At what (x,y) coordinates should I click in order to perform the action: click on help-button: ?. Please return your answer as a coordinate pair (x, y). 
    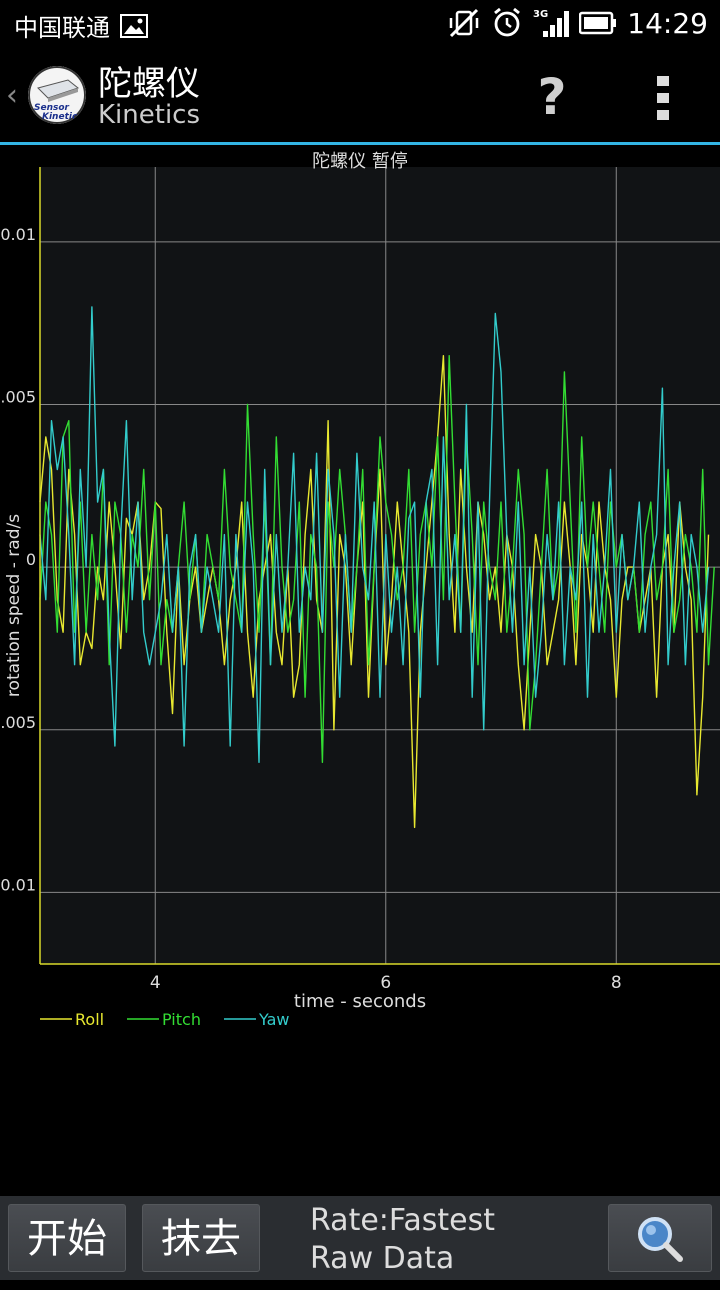
    Looking at the image, I should click on (552, 97).